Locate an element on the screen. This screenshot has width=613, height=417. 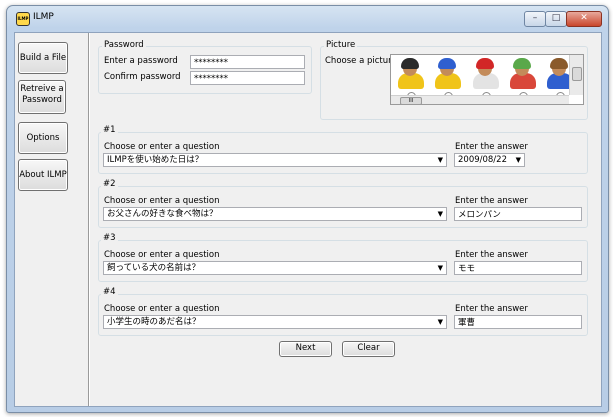
build-file-label: Build a File is located at coordinates (43, 58).